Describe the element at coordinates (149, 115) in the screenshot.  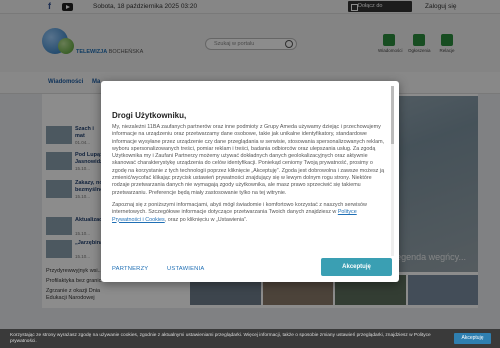
I see `dialog-title: Drogi Użytkowniku,` at that location.